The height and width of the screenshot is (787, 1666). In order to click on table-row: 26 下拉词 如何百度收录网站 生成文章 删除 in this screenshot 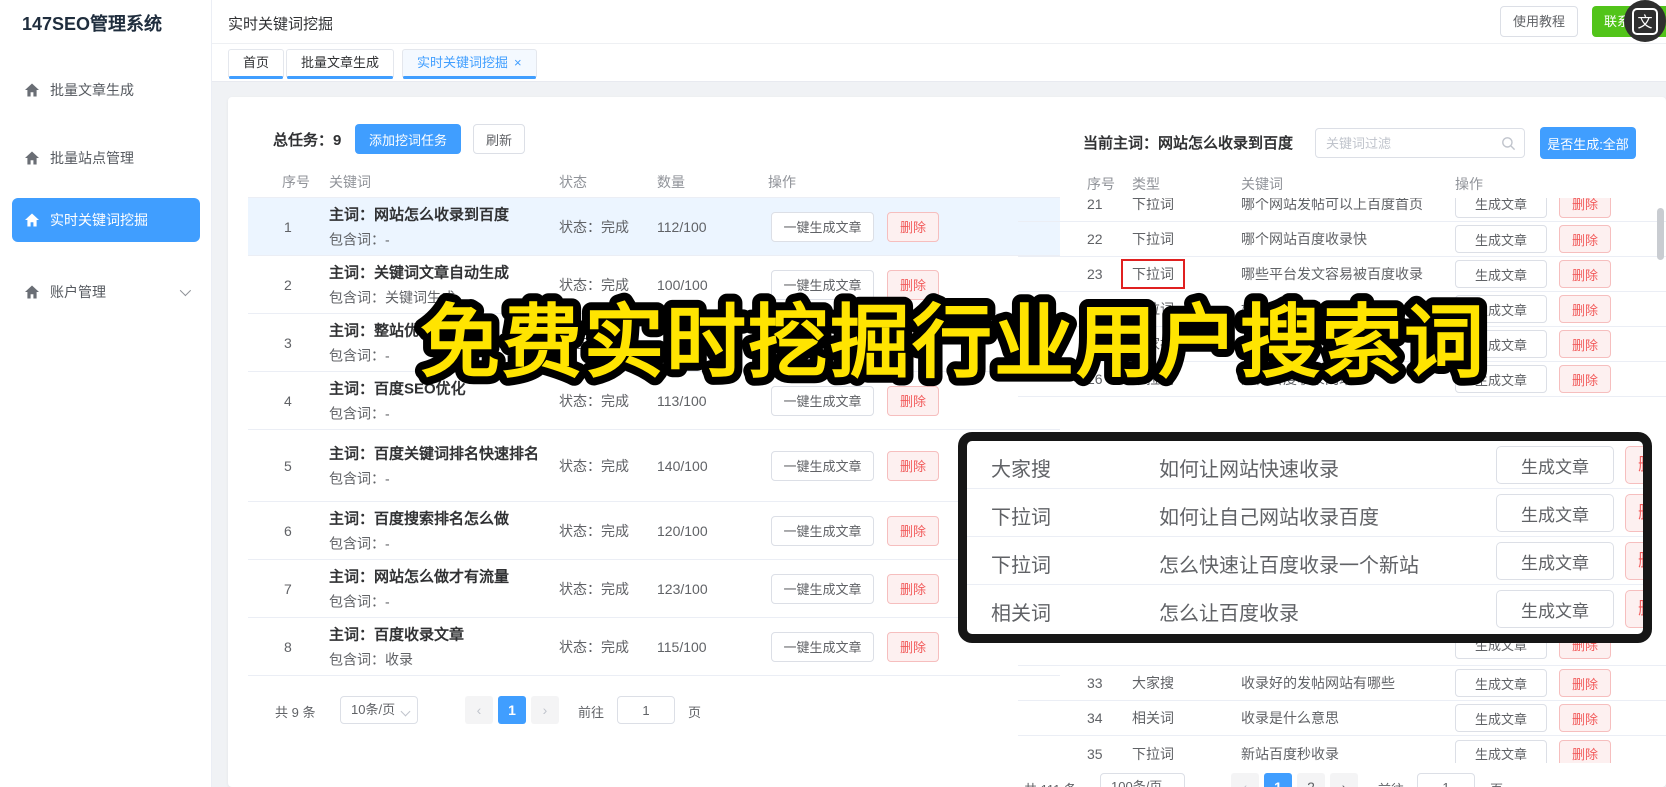, I will do `click(1342, 379)`.